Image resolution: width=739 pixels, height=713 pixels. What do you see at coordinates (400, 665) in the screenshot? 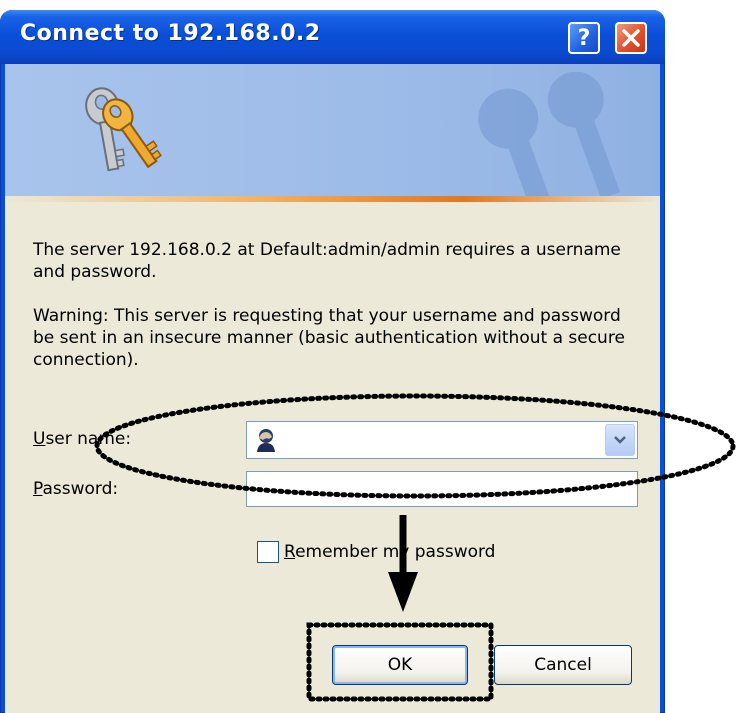
I see `ok-button: OK` at bounding box center [400, 665].